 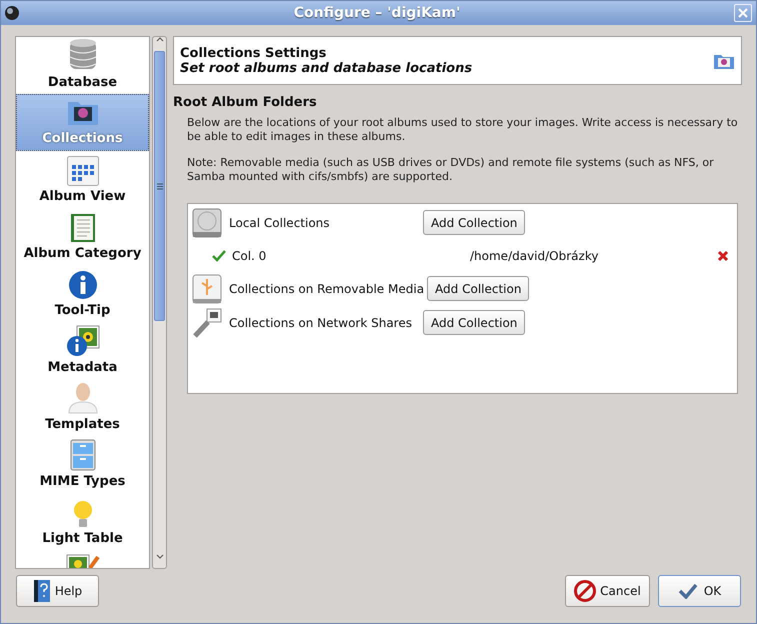 What do you see at coordinates (607, 591) in the screenshot?
I see `cancel-button: Cancel` at bounding box center [607, 591].